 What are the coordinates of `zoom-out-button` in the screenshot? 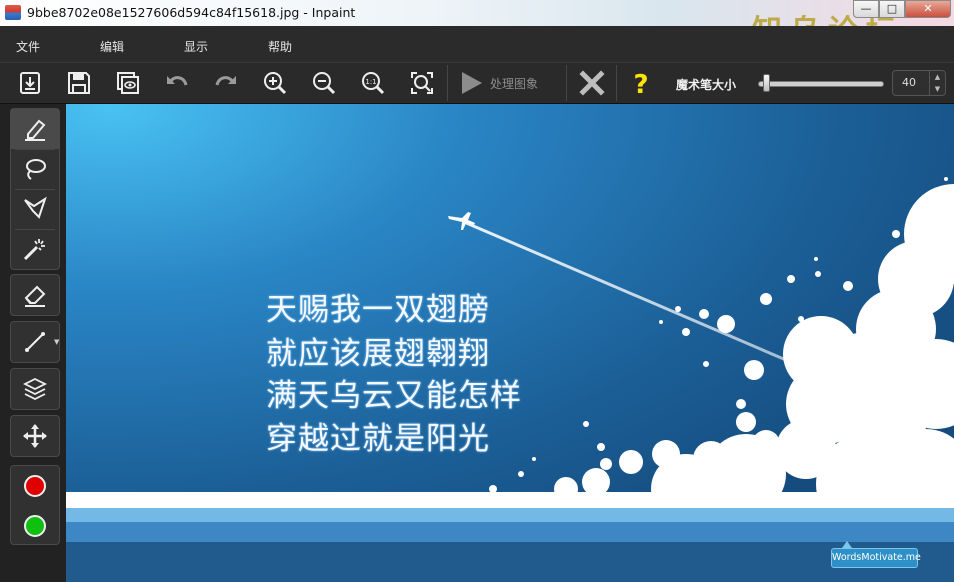 It's located at (324, 83).